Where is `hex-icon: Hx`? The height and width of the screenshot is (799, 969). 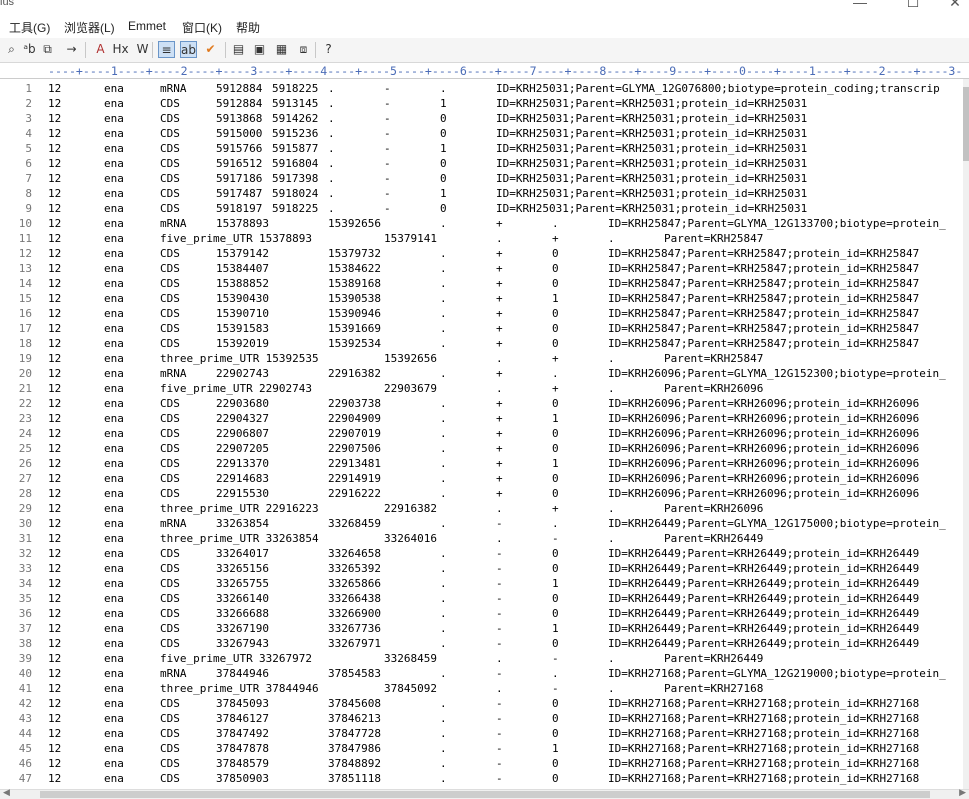 hex-icon: Hx is located at coordinates (120, 49).